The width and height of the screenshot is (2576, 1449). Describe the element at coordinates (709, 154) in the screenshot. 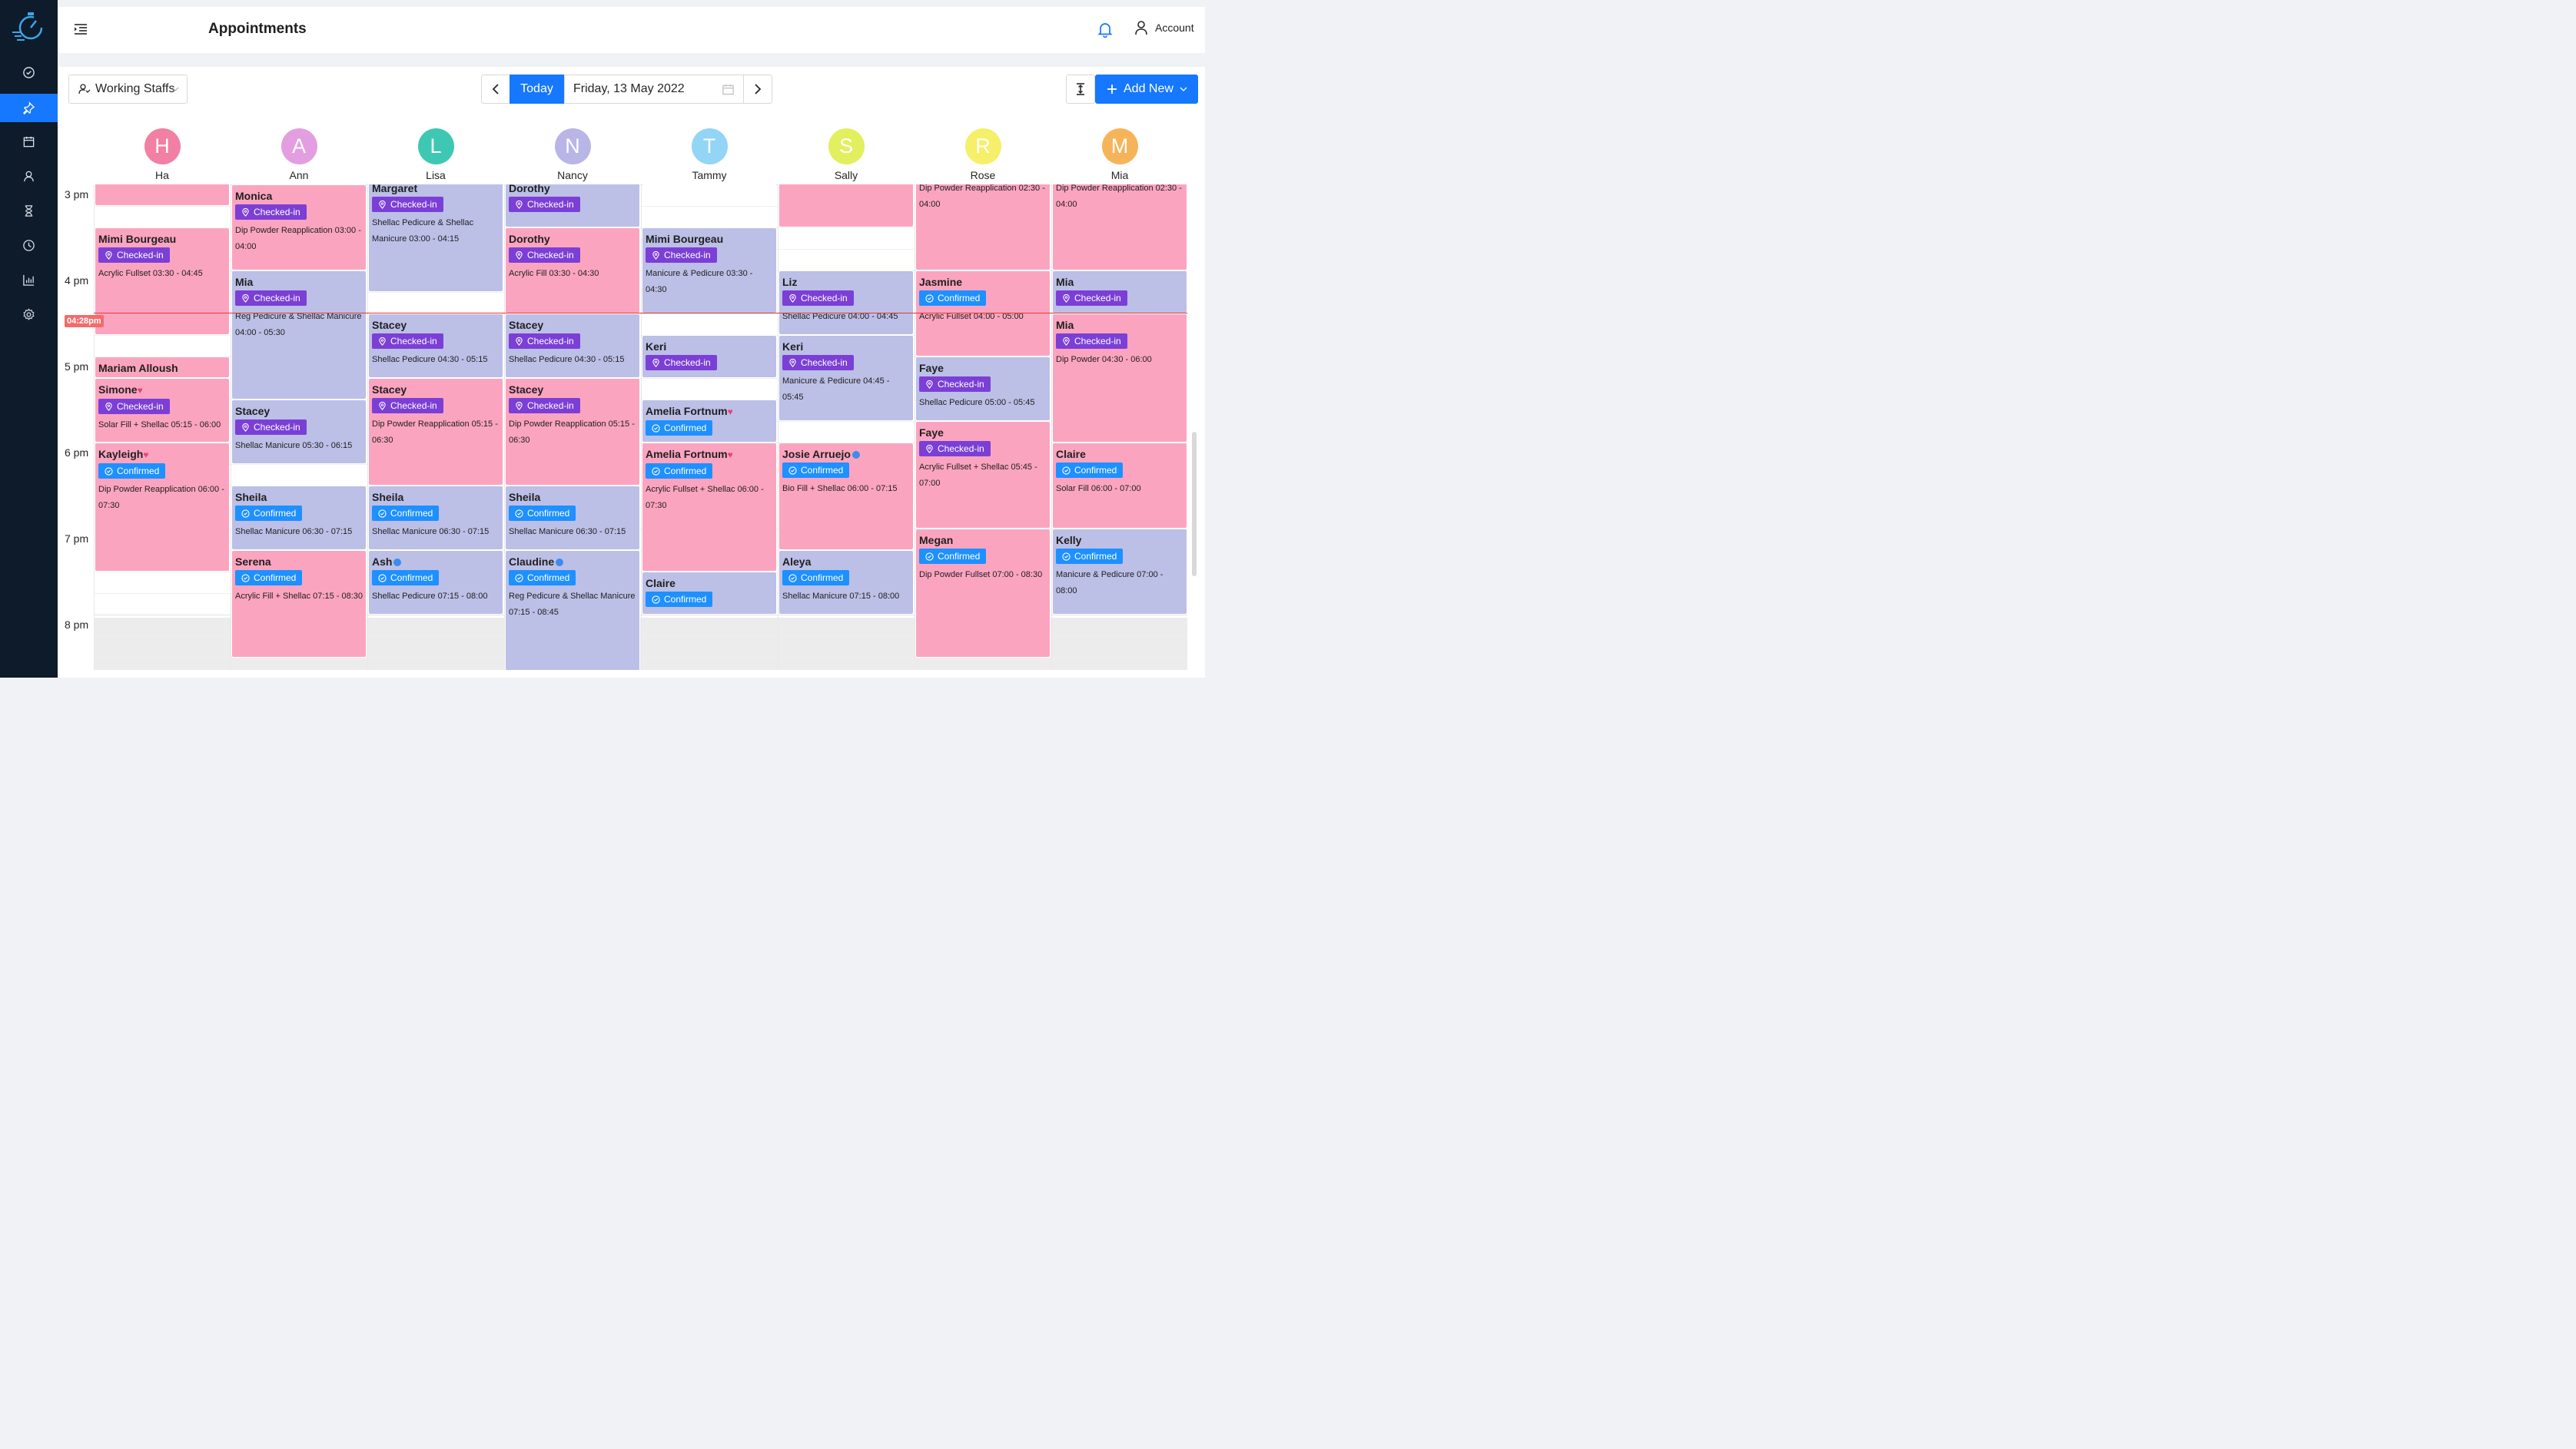

I see `staff-column-header: T Tammy` at that location.